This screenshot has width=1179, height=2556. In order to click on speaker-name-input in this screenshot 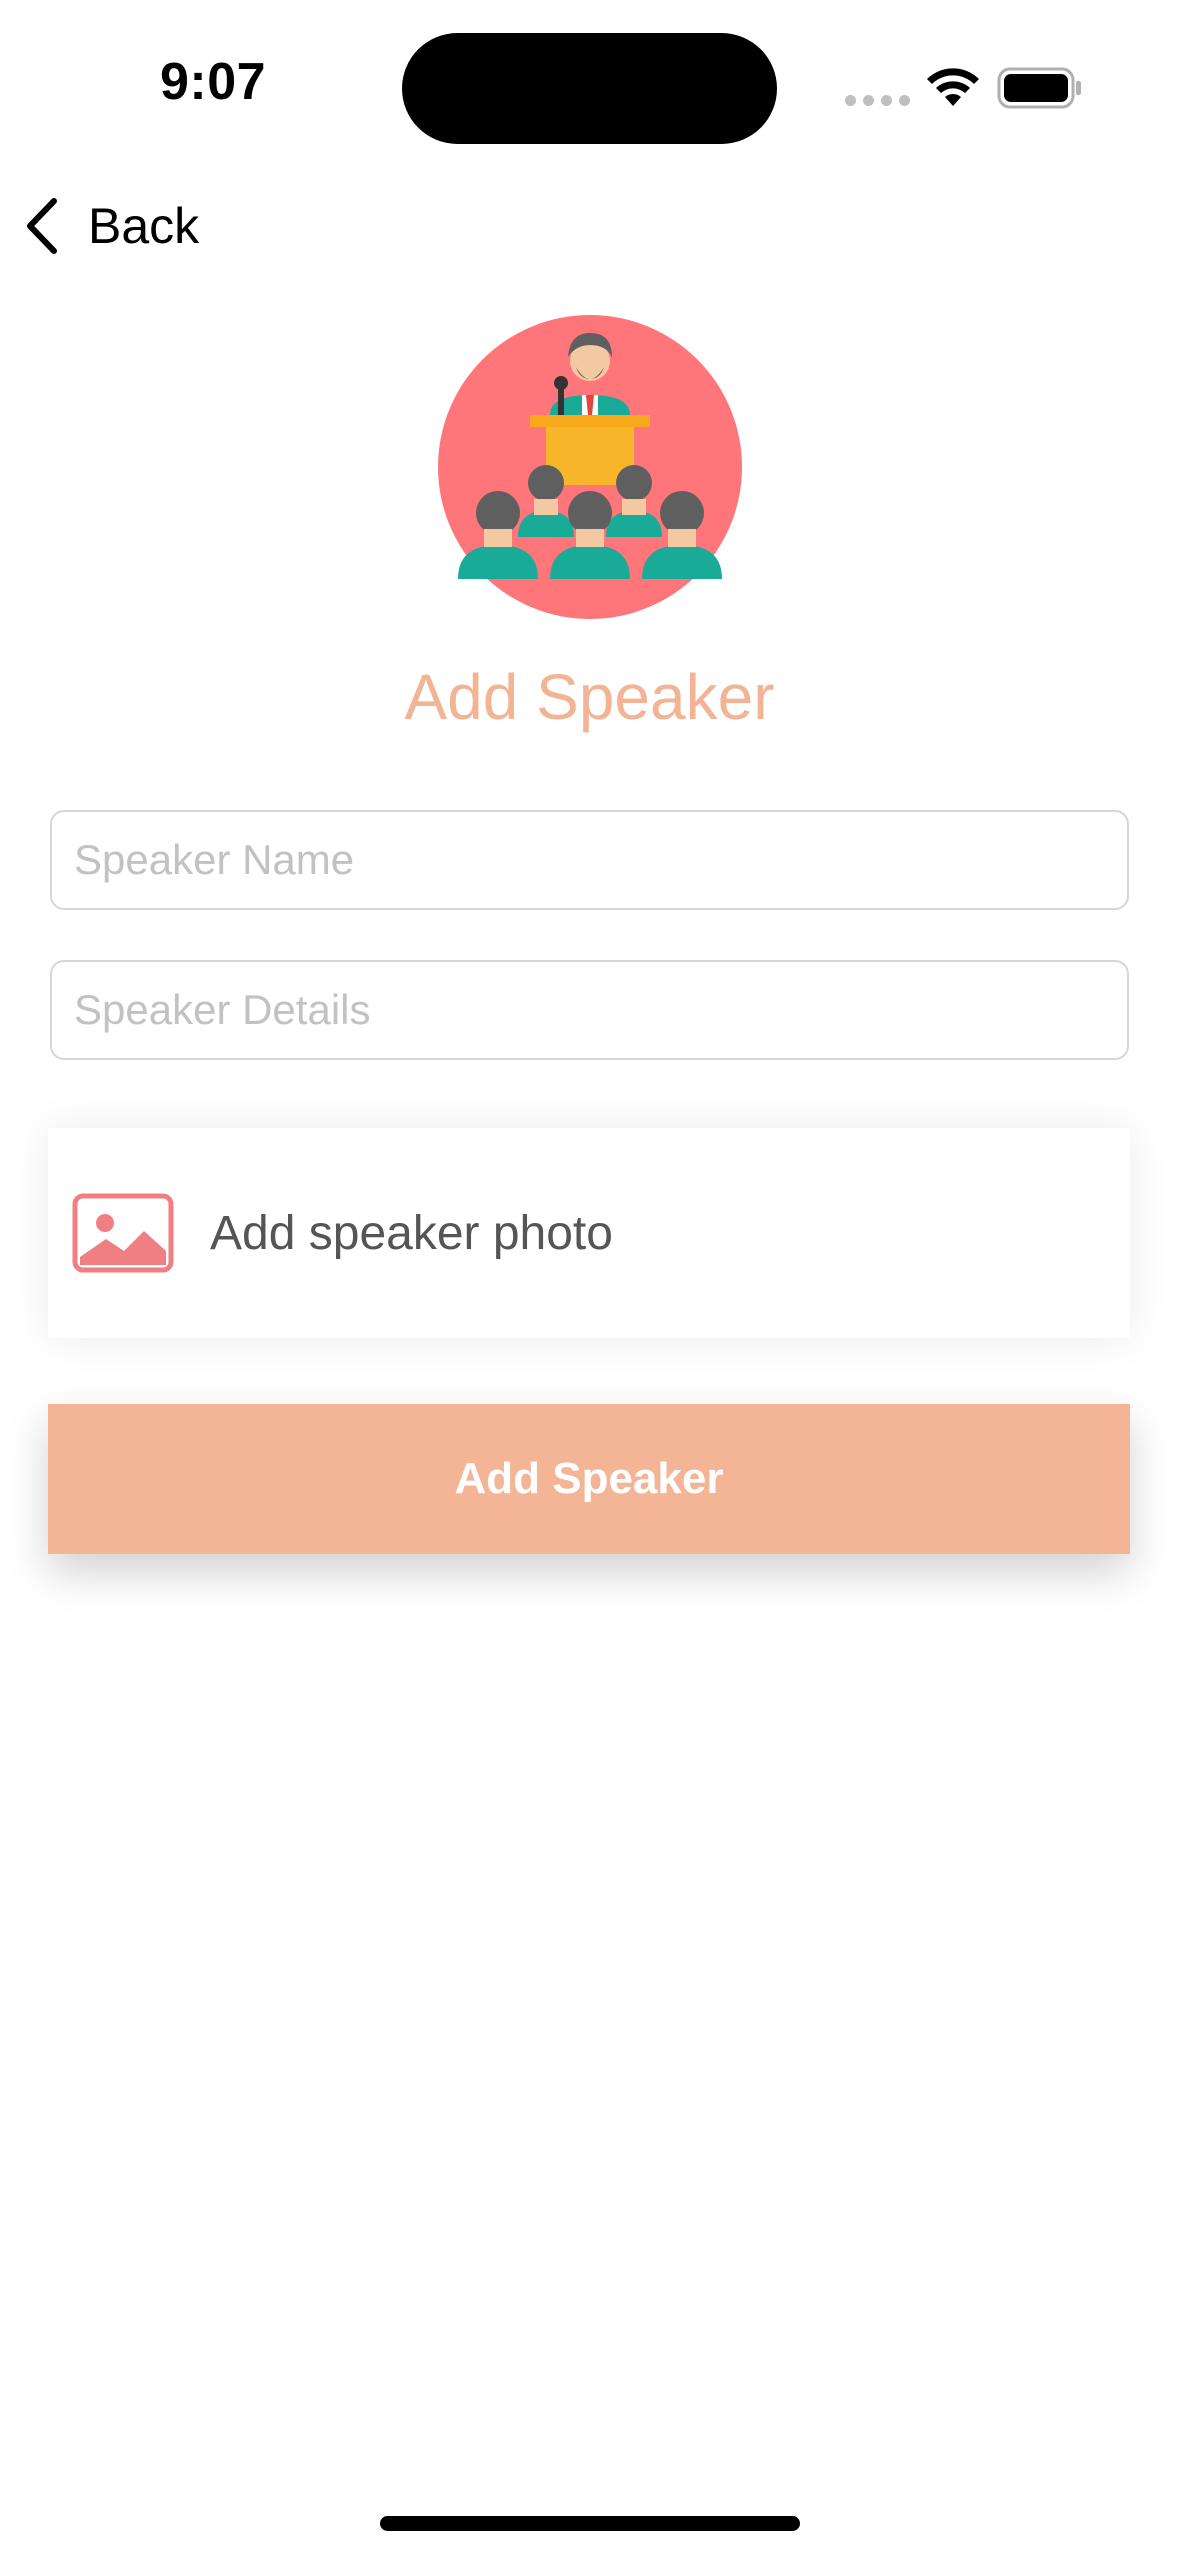, I will do `click(589, 860)`.